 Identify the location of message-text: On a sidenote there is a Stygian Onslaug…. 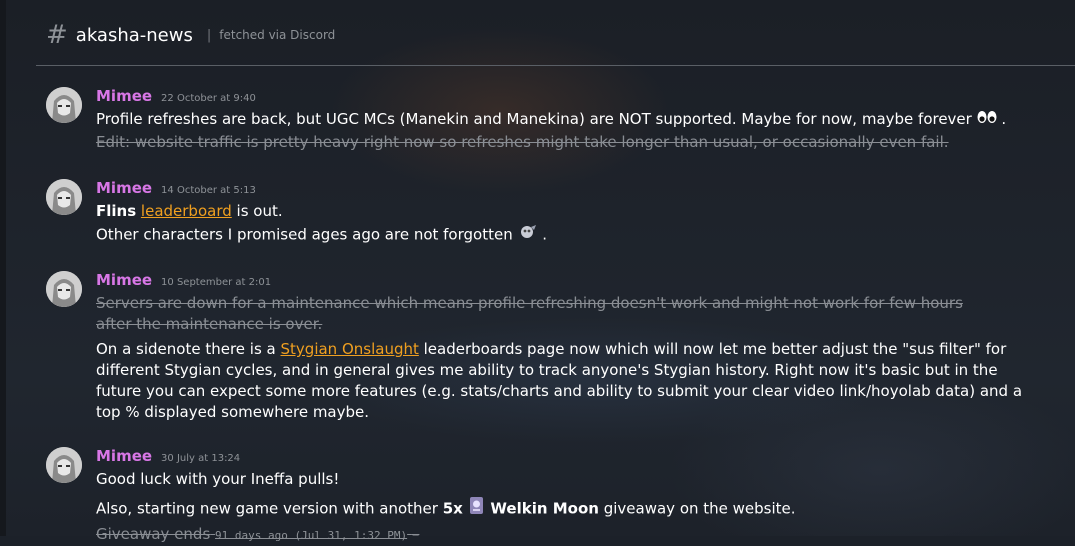
(566, 381).